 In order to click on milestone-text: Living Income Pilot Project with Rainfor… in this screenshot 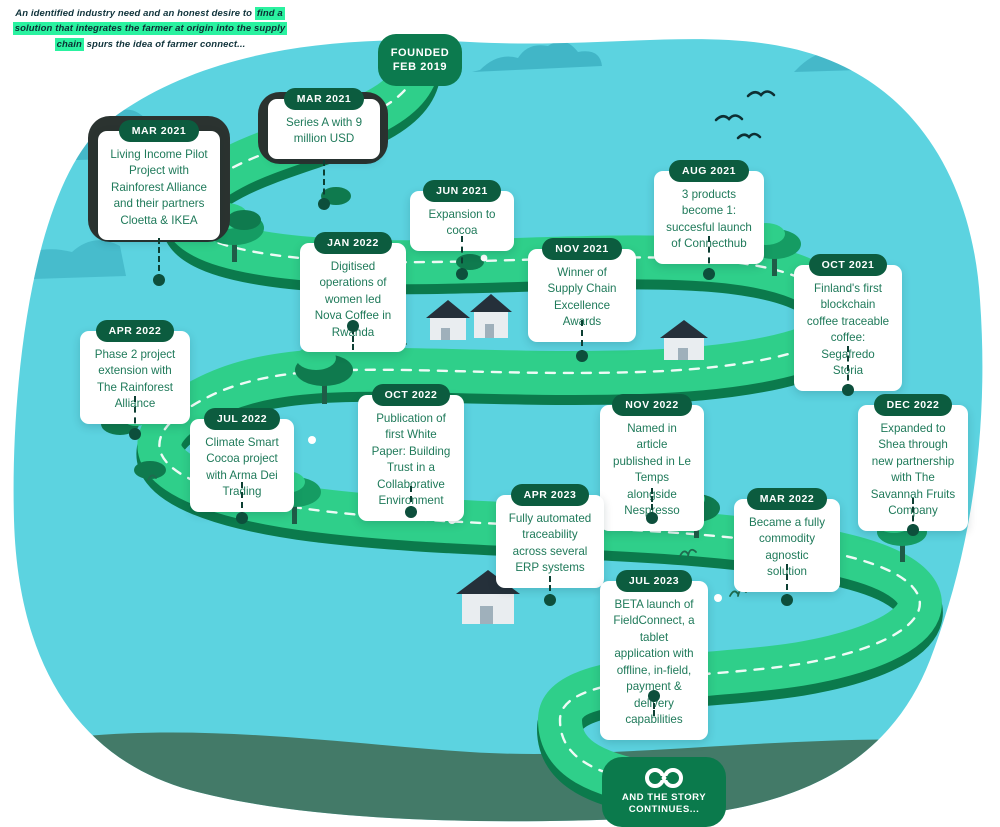, I will do `click(159, 186)`.